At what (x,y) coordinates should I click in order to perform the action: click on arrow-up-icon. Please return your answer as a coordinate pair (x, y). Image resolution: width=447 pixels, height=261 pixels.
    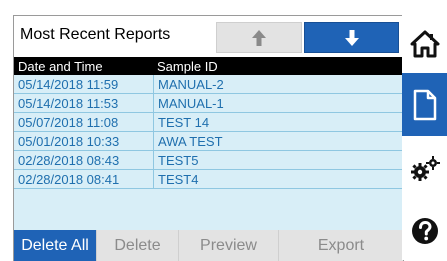
    Looking at the image, I should click on (259, 37).